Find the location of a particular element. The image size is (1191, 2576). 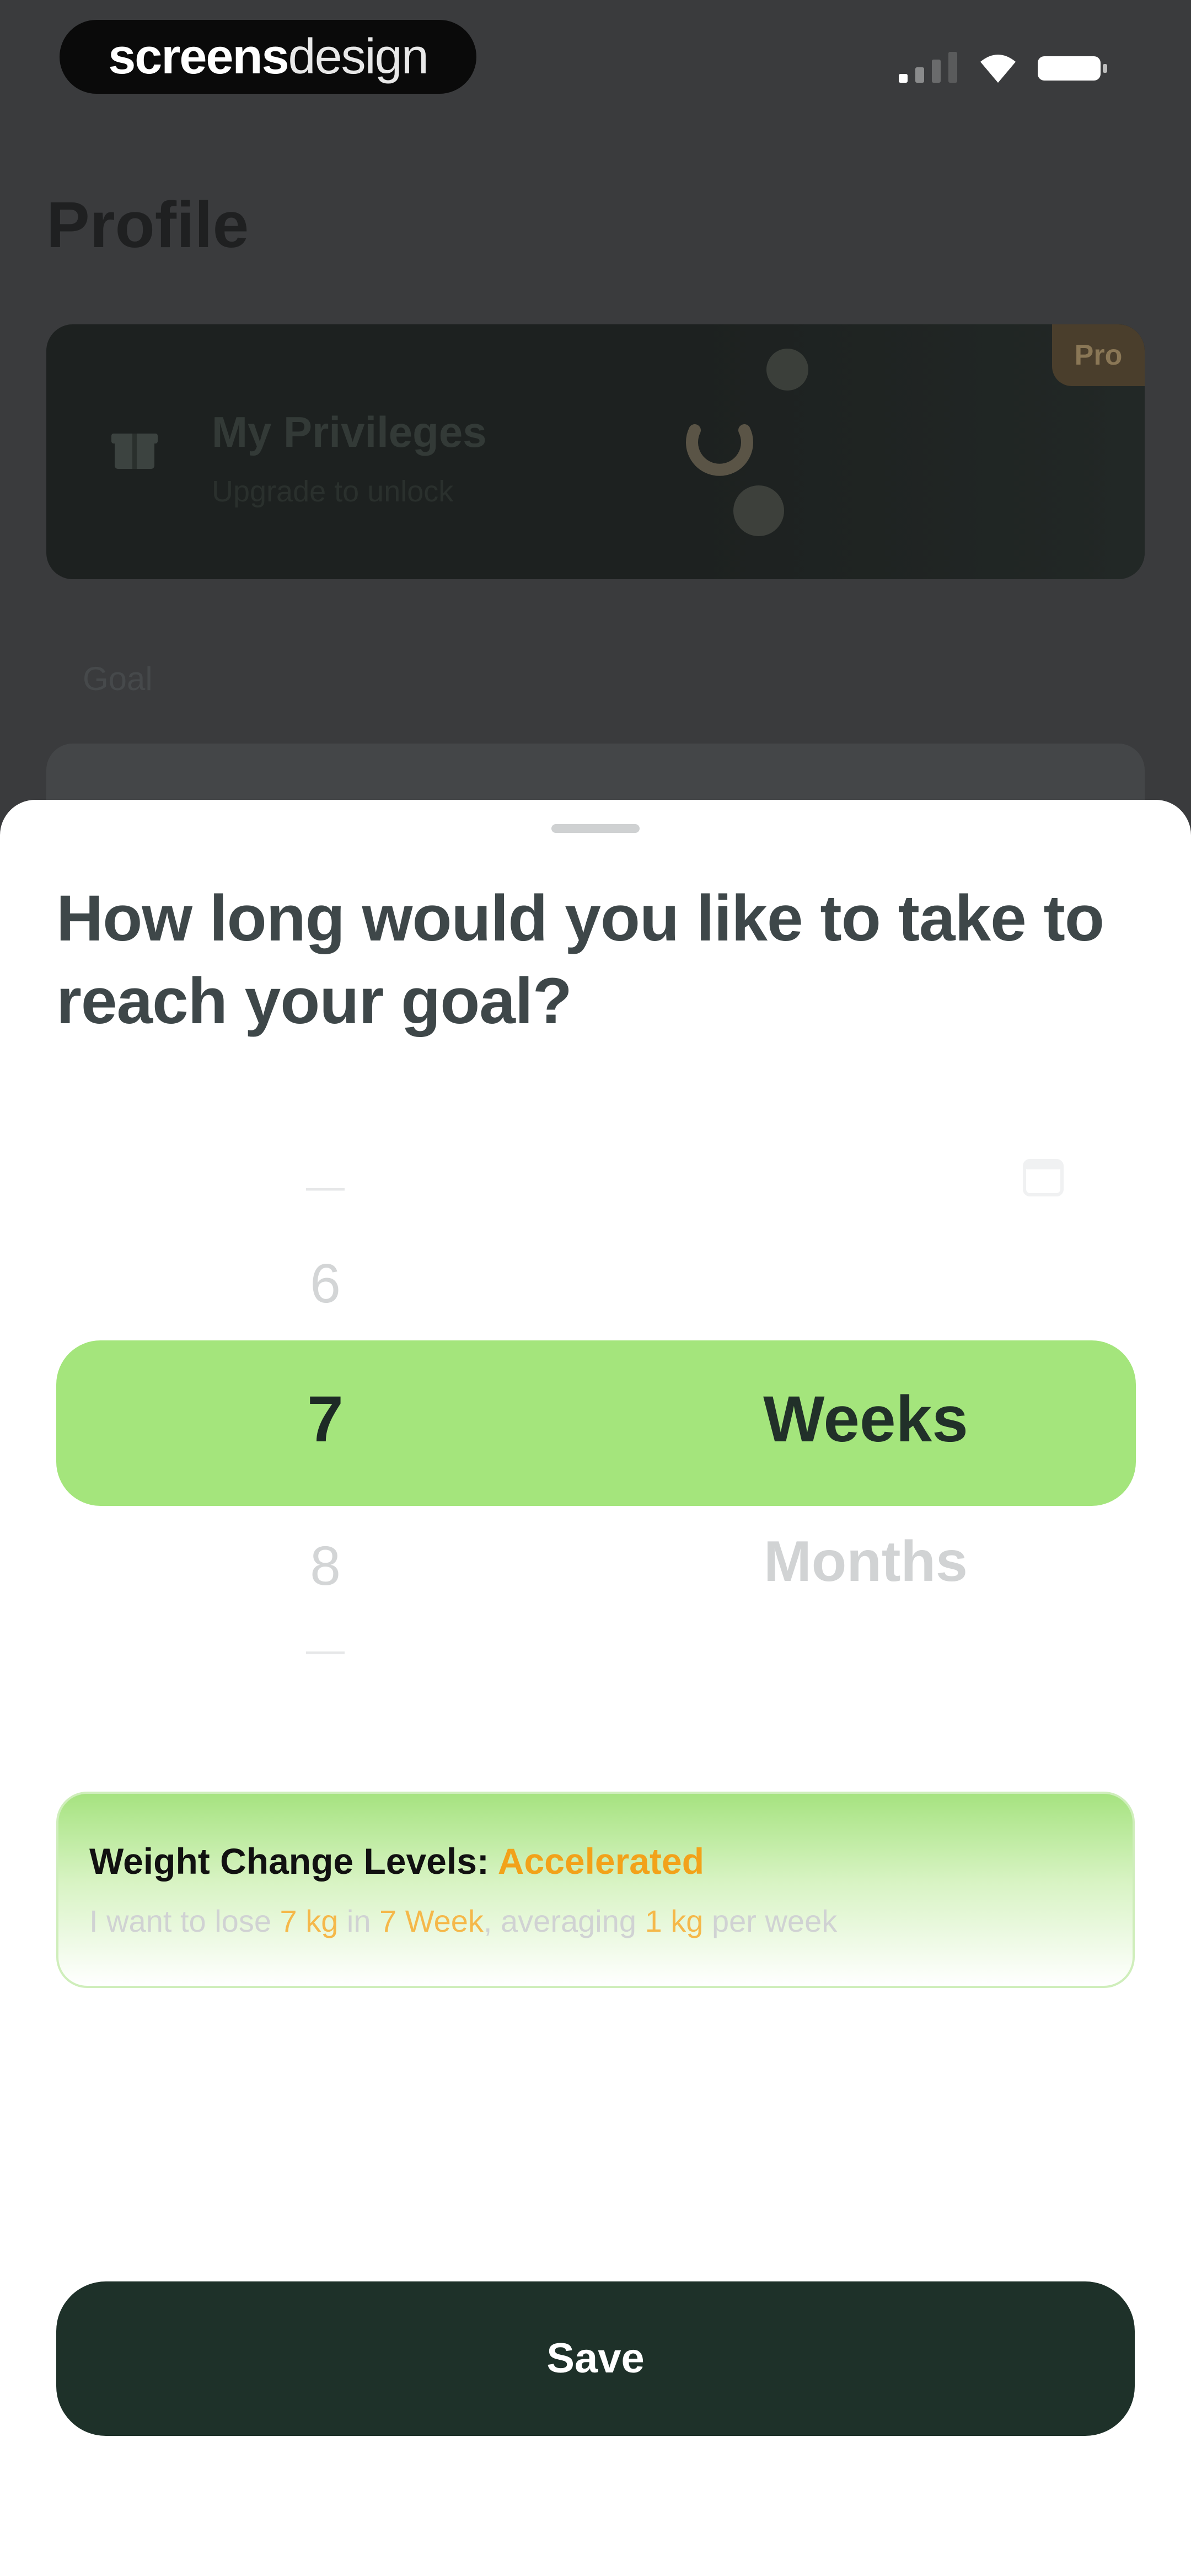

privileges-title: My Privileges is located at coordinates (350, 432).